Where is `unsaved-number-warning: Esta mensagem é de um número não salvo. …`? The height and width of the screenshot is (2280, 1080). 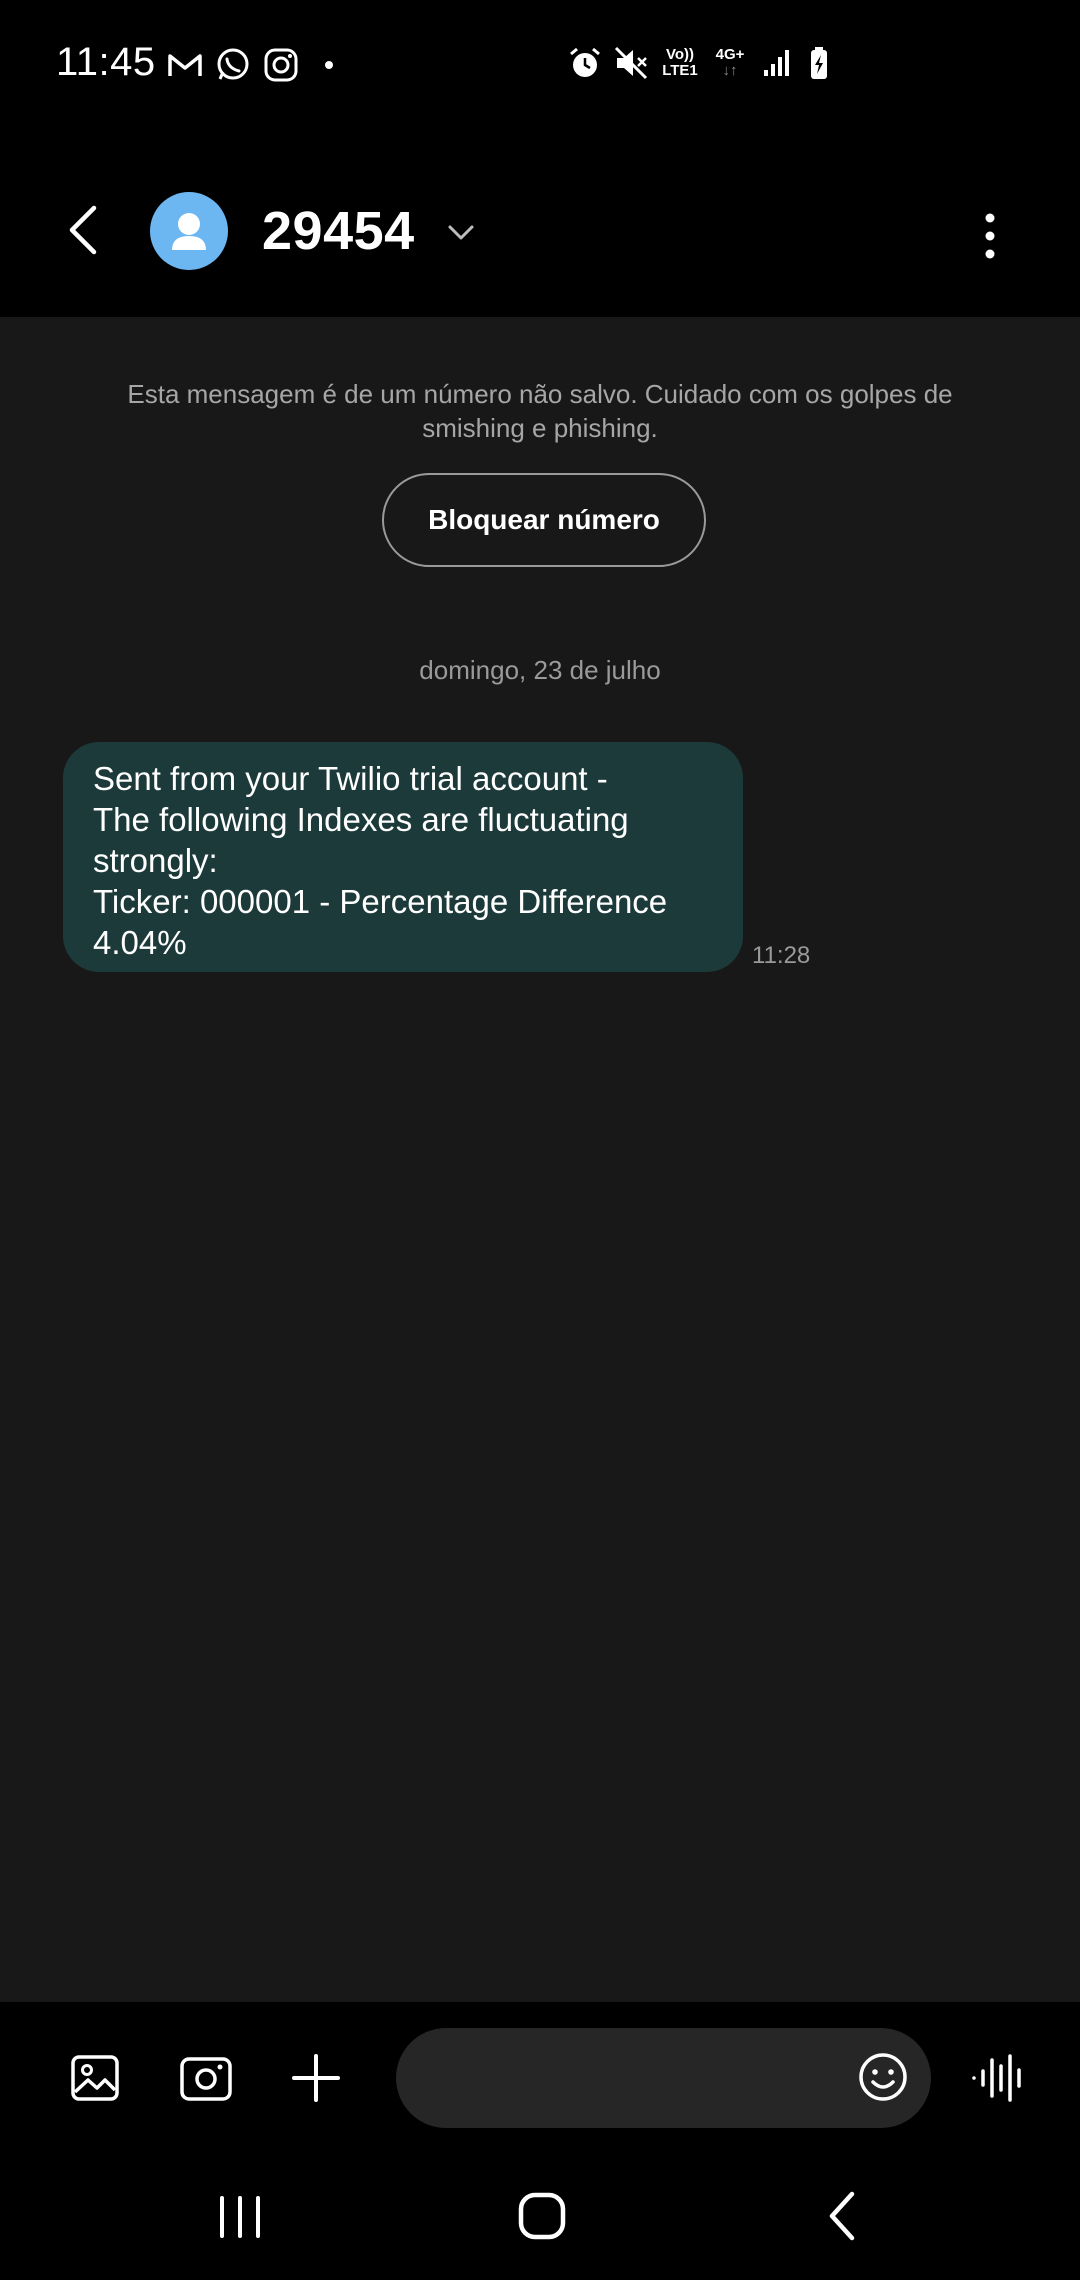 unsaved-number-warning: Esta mensagem é de um número não salvo. … is located at coordinates (540, 411).